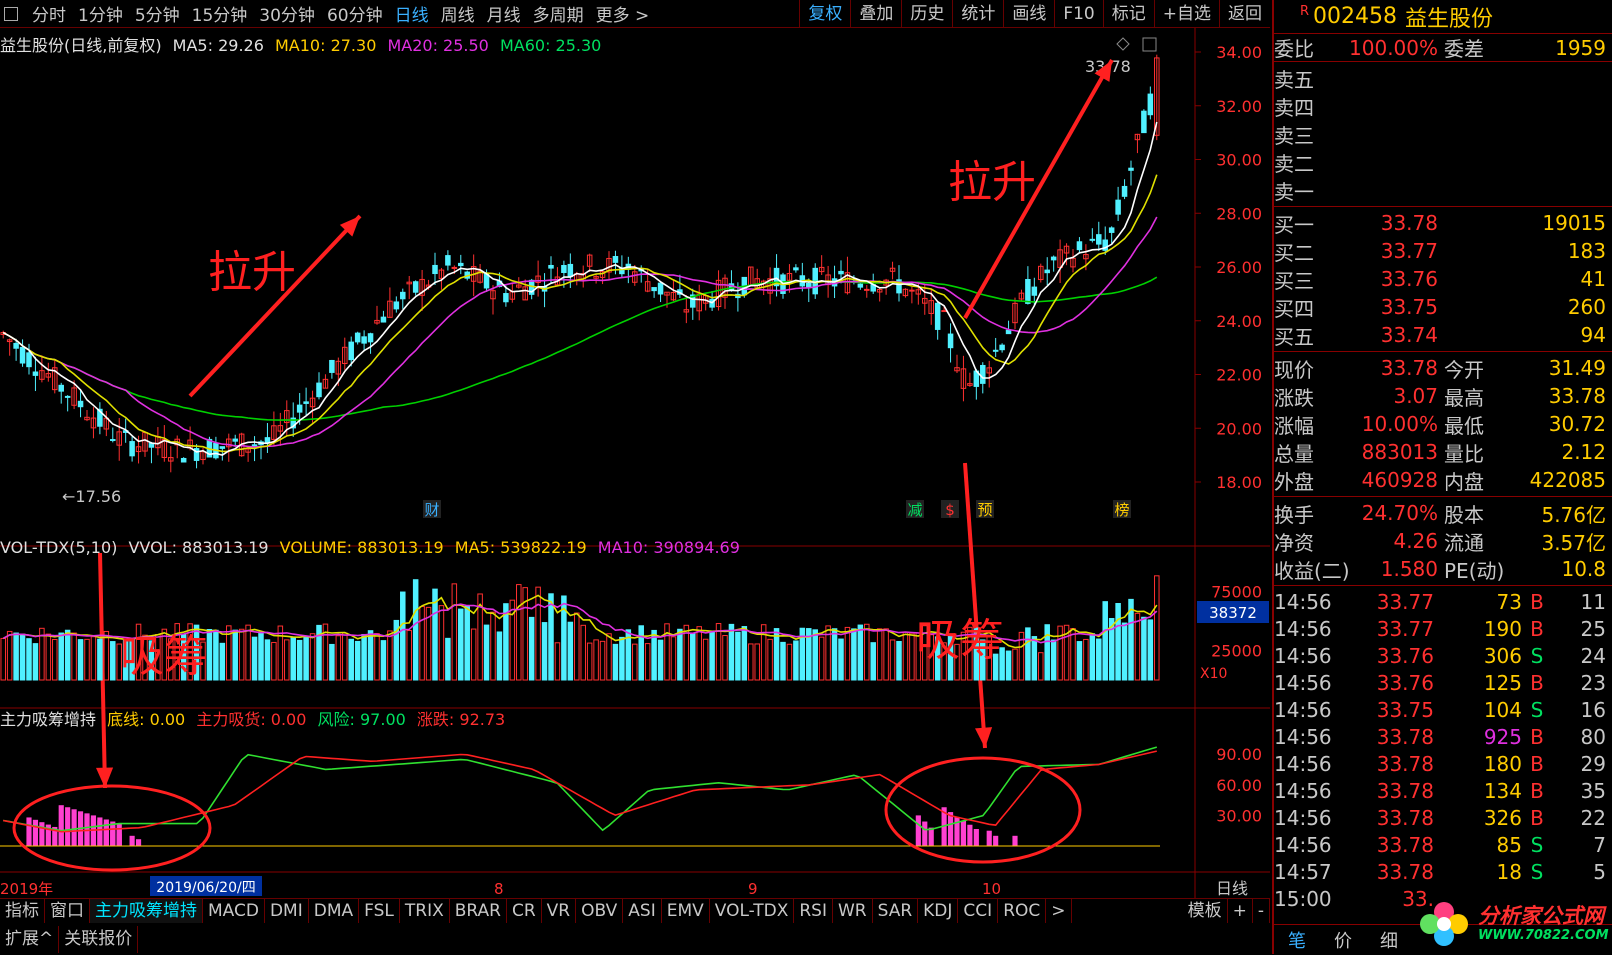 The height and width of the screenshot is (955, 1612). Describe the element at coordinates (1022, 911) in the screenshot. I see `tab-roc: ROC` at that location.